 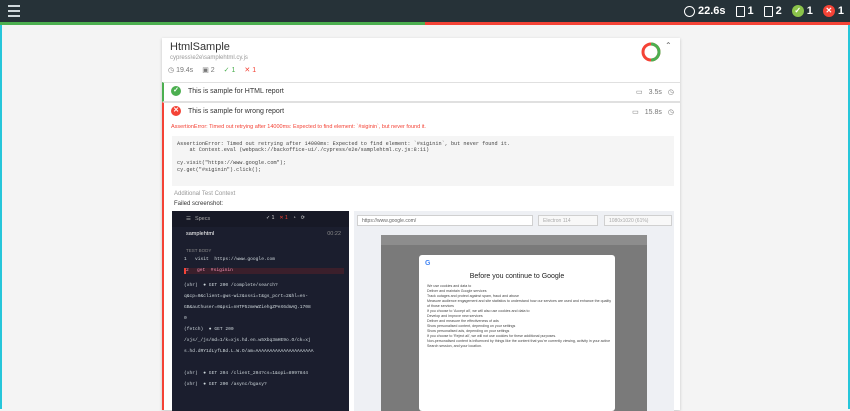 What do you see at coordinates (209, 58) in the screenshot?
I see `suite-file: cypress\e2e\samplehtml.cy.js` at bounding box center [209, 58].